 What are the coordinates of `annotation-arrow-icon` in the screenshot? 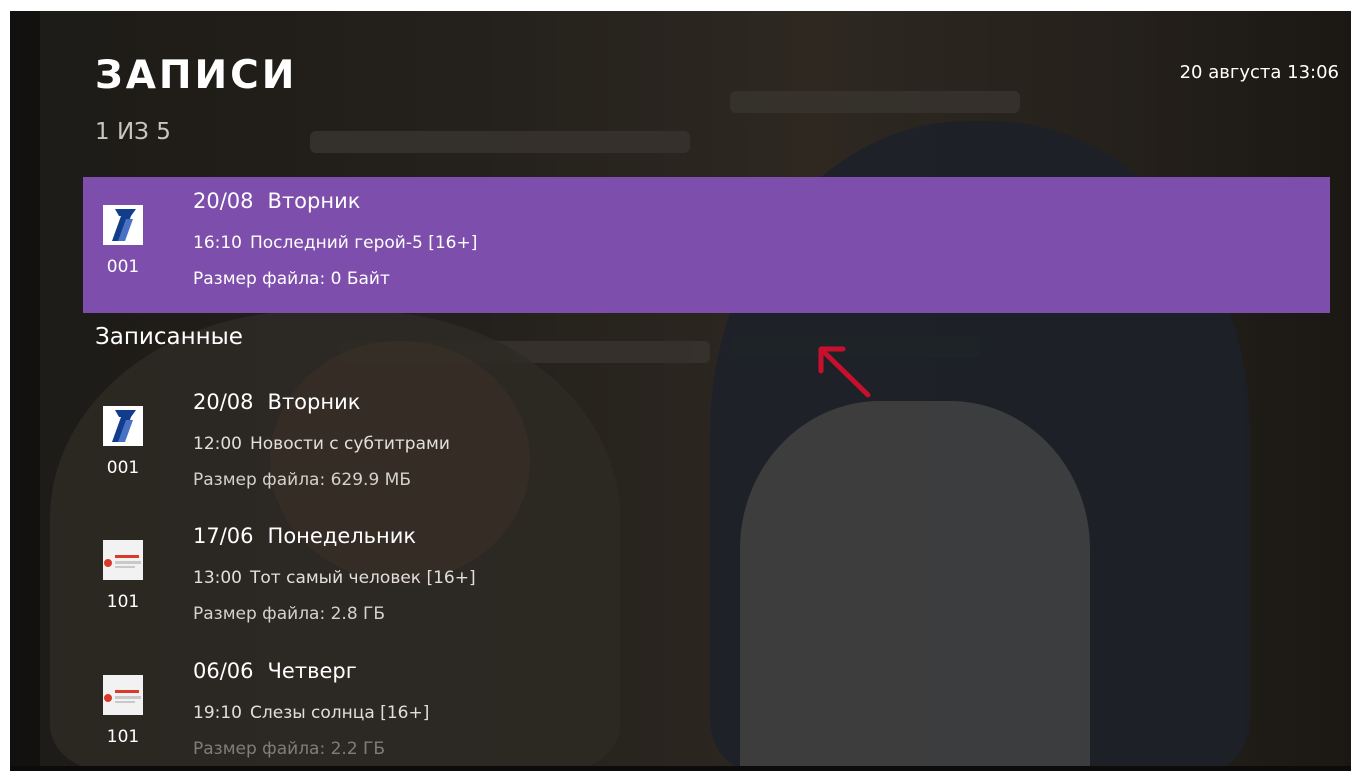 It's located at (844, 372).